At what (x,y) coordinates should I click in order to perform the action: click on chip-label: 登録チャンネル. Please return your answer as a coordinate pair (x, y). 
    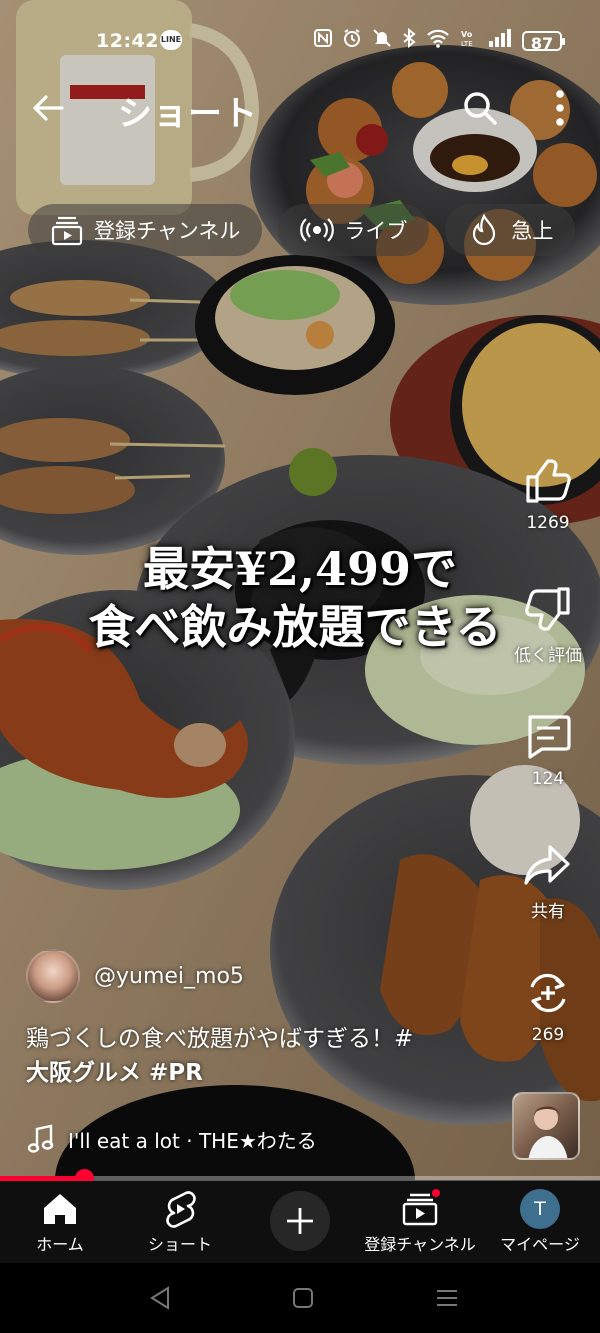
    Looking at the image, I should click on (167, 231).